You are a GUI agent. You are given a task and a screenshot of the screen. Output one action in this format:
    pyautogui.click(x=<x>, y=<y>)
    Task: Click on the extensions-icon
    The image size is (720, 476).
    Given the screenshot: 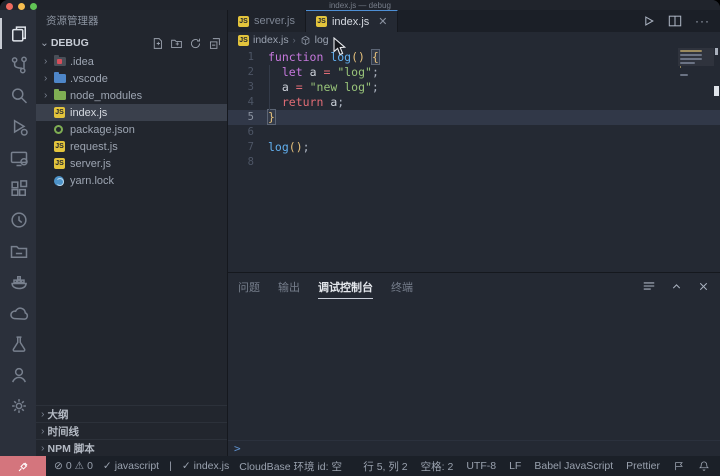 What is the action you would take?
    pyautogui.click(x=18, y=188)
    